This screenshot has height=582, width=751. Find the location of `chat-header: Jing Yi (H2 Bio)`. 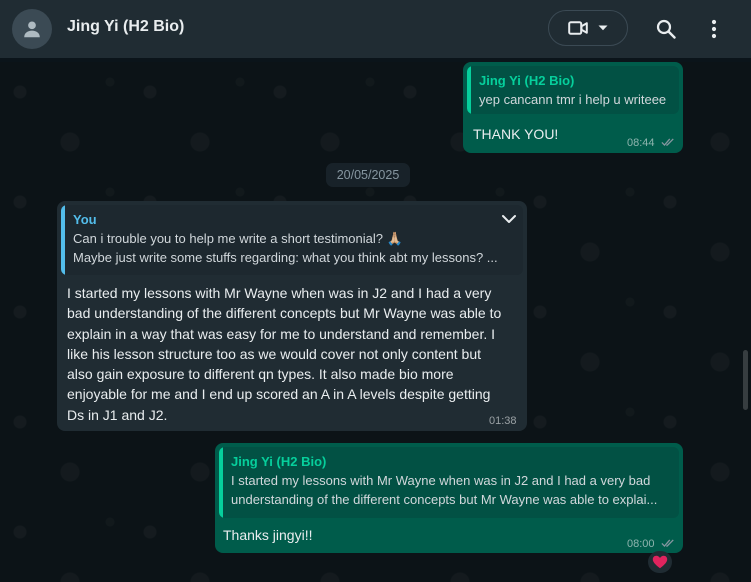

chat-header: Jing Yi (H2 Bio) is located at coordinates (375, 29).